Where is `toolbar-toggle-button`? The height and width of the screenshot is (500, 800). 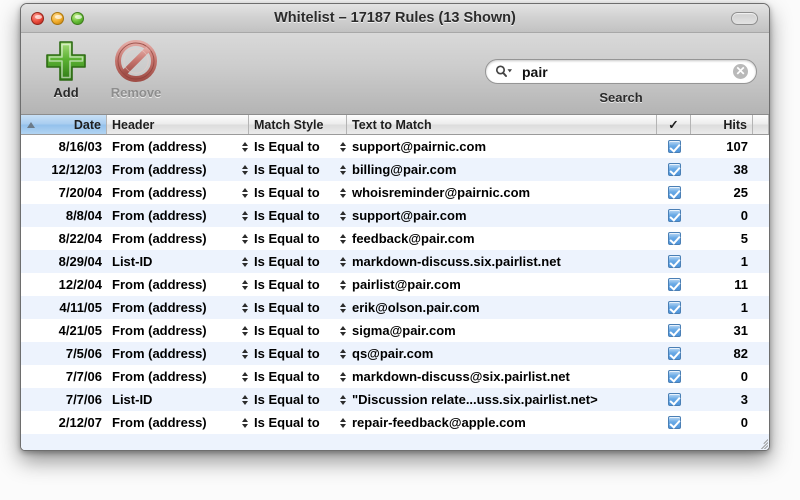 toolbar-toggle-button is located at coordinates (744, 18).